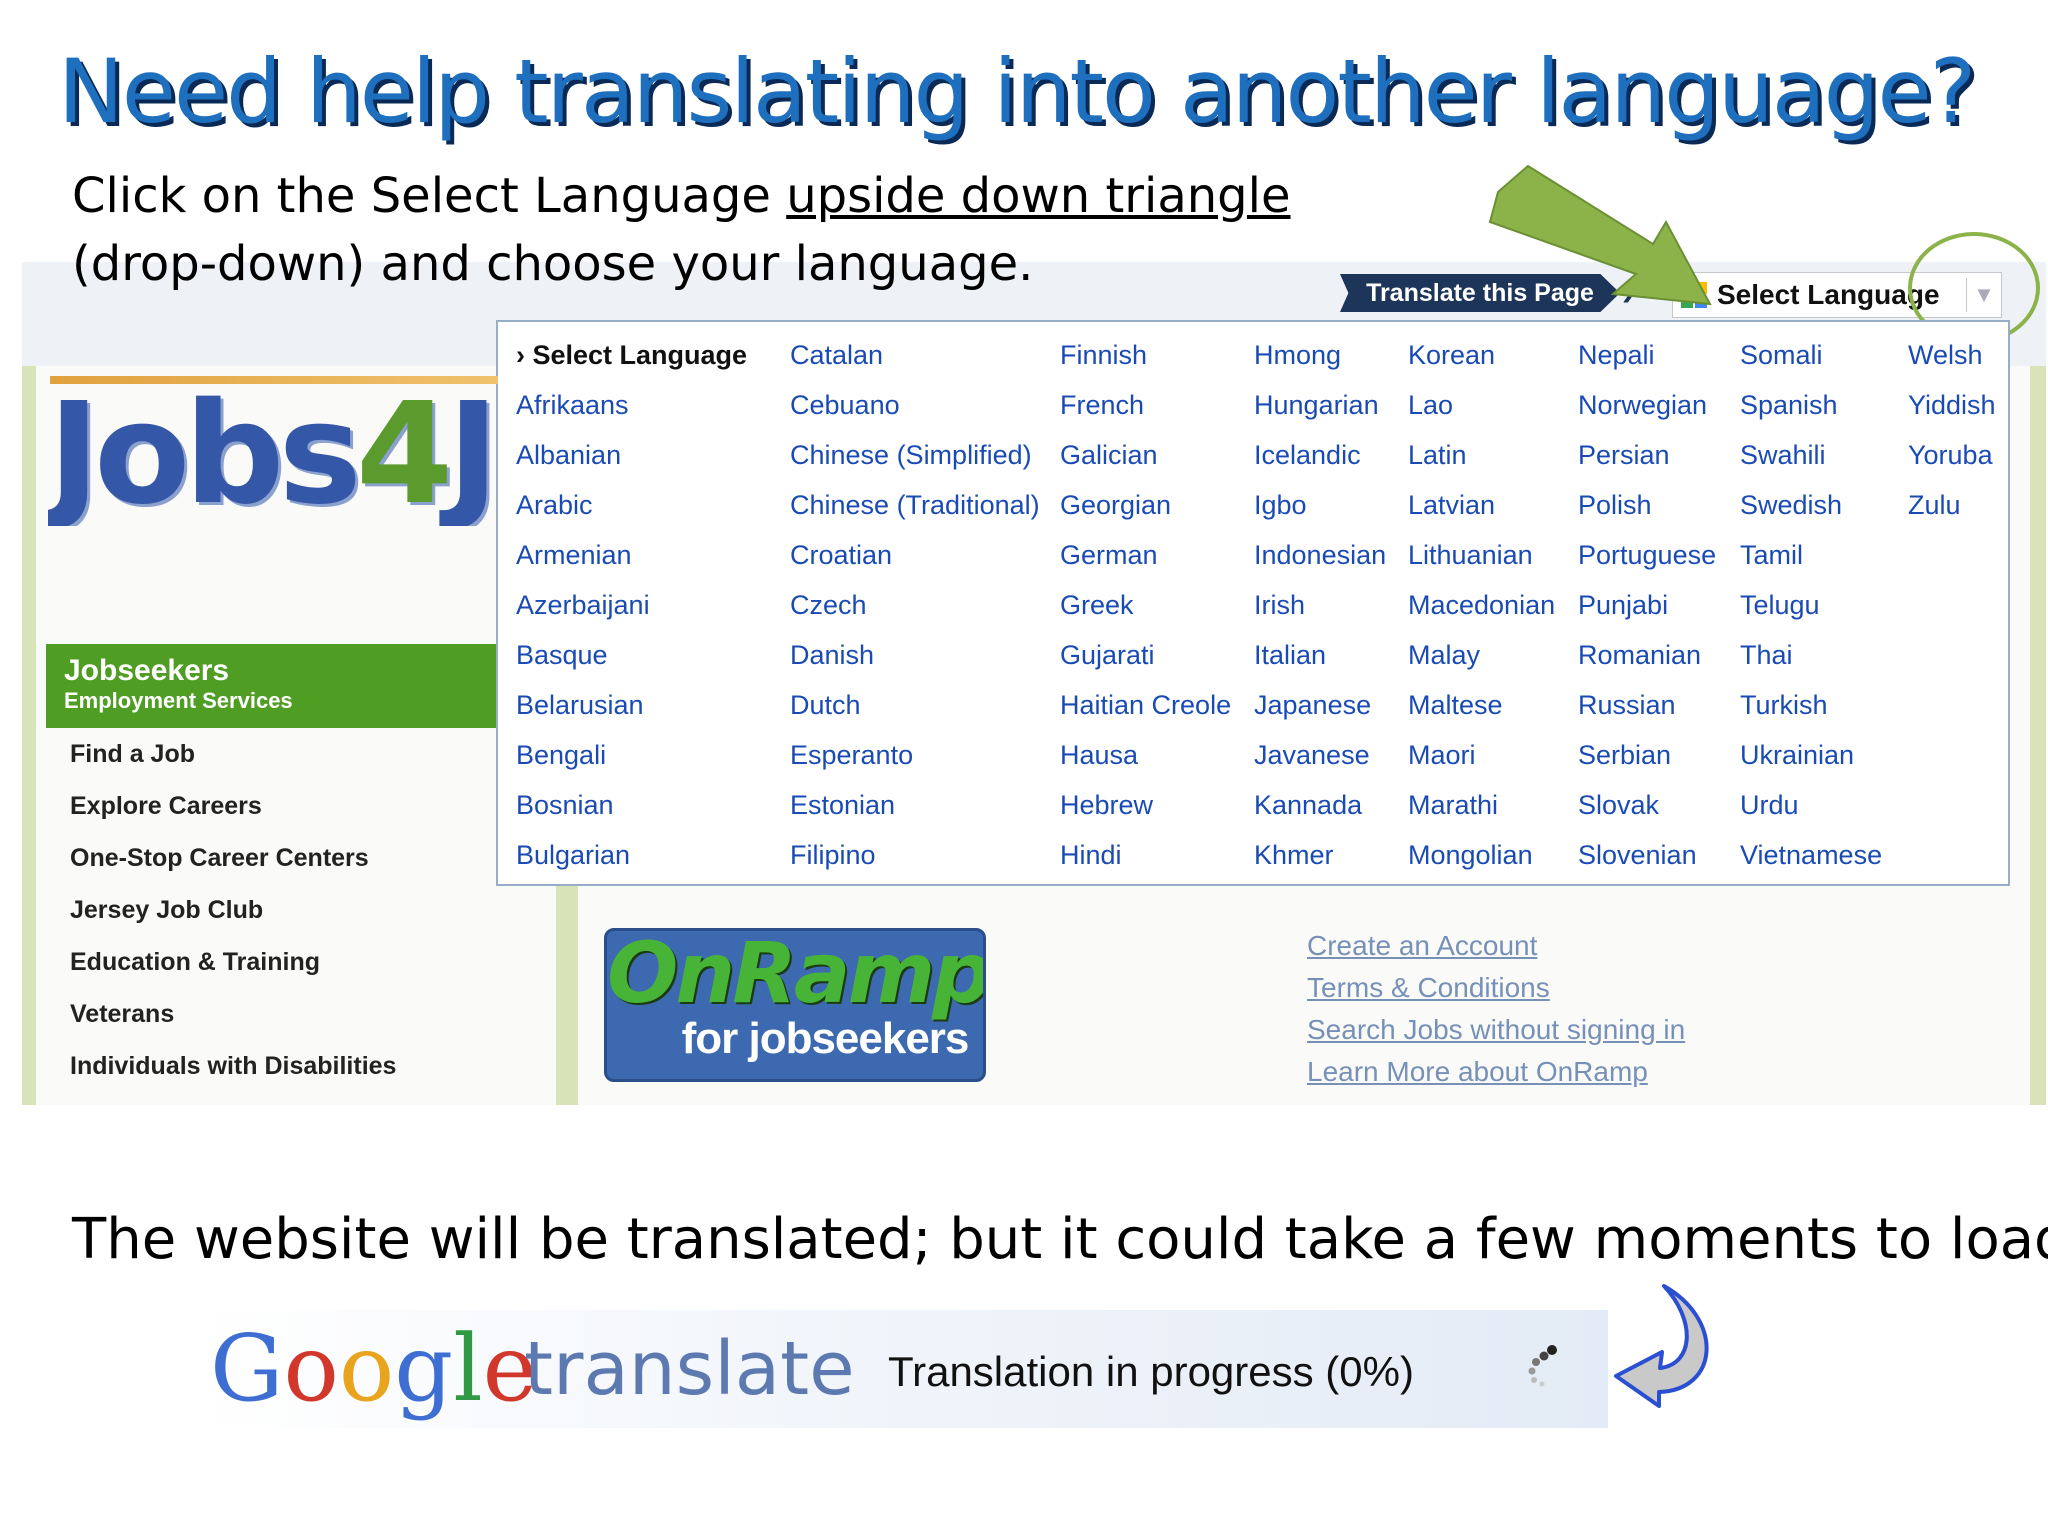 The image size is (2048, 1536). I want to click on language-option: Hebrew, so click(1106, 805).